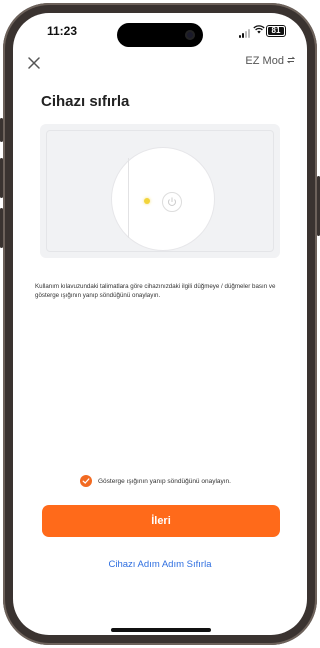 The height and width of the screenshot is (648, 320). Describe the element at coordinates (86, 481) in the screenshot. I see `check-icon` at that location.